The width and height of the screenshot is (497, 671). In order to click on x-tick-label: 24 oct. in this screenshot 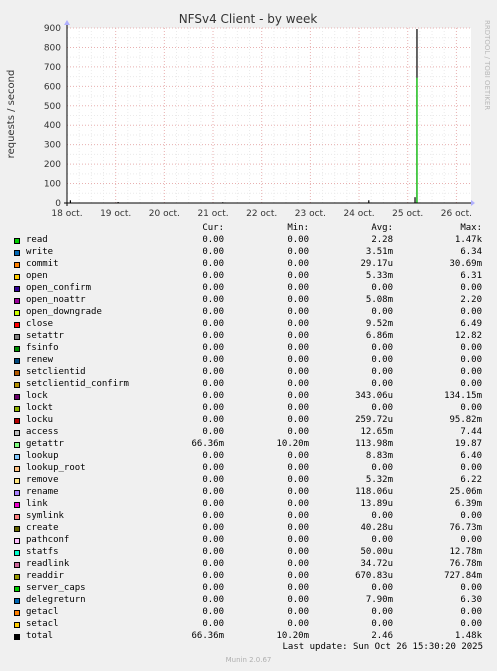, I will do `click(358, 214)`.